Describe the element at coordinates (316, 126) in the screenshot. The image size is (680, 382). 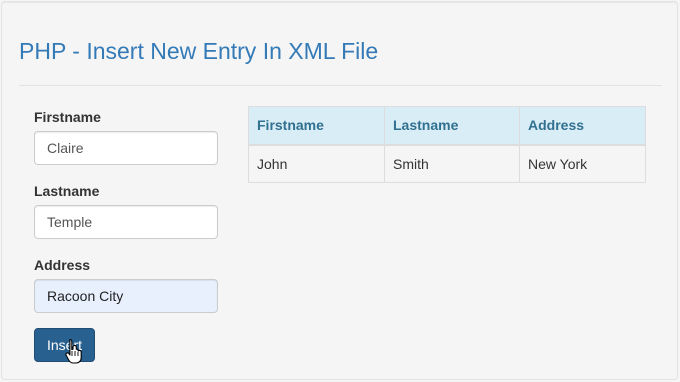
I see `column-header-firstname: Firstname` at that location.